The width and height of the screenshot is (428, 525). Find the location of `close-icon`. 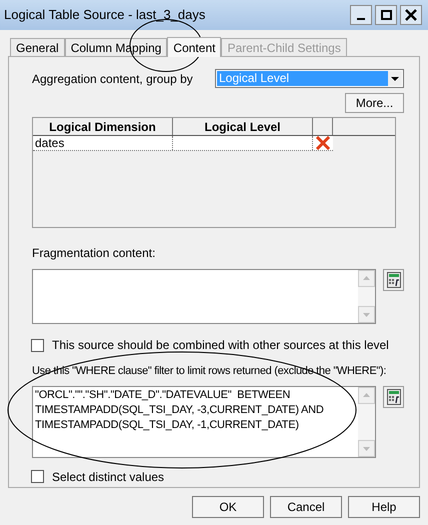

close-icon is located at coordinates (411, 15).